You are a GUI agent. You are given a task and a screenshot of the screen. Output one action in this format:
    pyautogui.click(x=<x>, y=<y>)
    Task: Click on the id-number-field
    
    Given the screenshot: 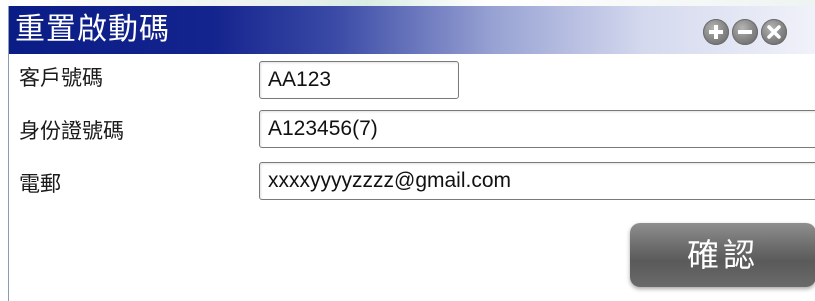 What is the action you would take?
    pyautogui.click(x=537, y=129)
    